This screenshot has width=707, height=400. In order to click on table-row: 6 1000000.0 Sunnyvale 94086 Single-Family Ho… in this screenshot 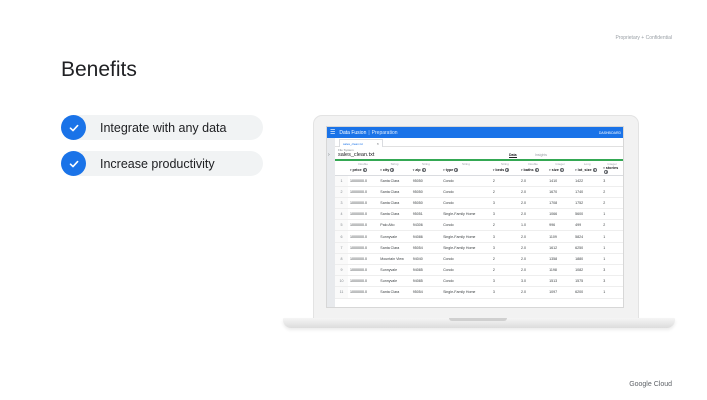, I will do `click(479, 236)`.